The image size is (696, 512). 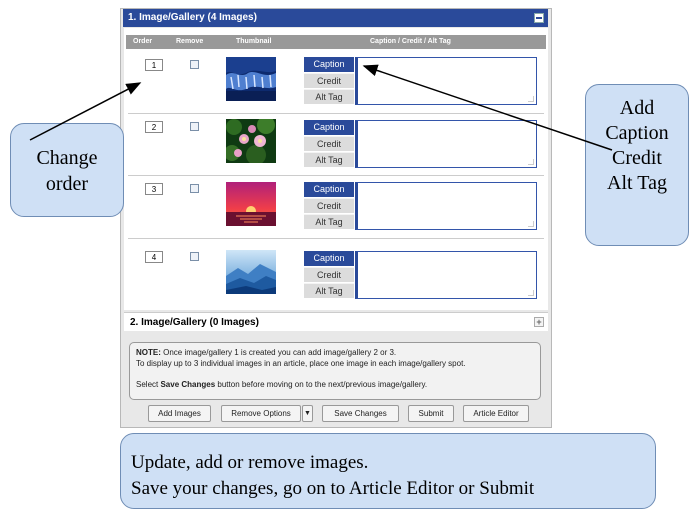 I want to click on mountains-thumbnail, so click(x=251, y=272).